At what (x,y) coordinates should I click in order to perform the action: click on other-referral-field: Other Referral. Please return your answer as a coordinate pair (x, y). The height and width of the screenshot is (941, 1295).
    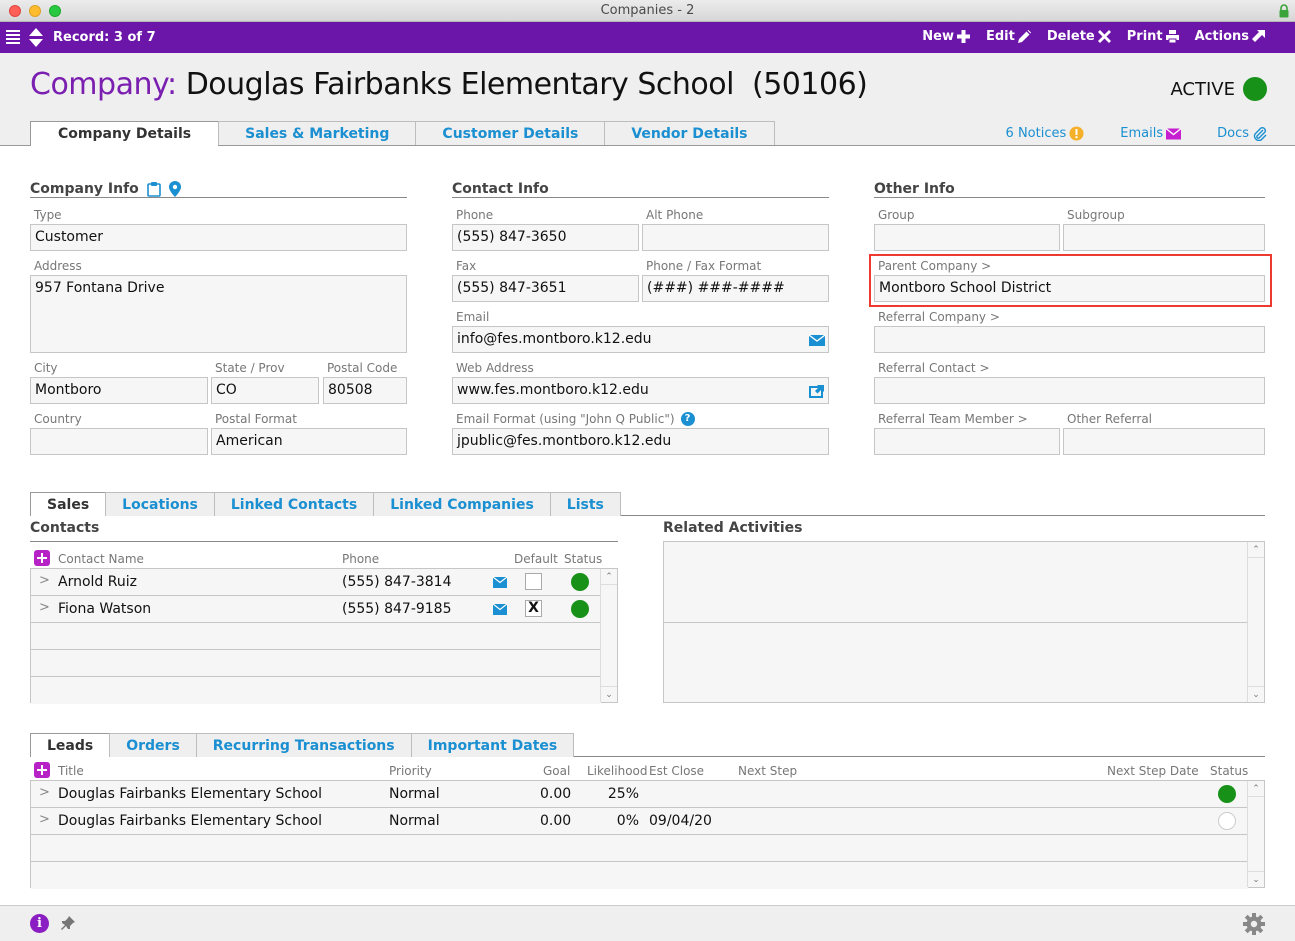
    Looking at the image, I should click on (1164, 432).